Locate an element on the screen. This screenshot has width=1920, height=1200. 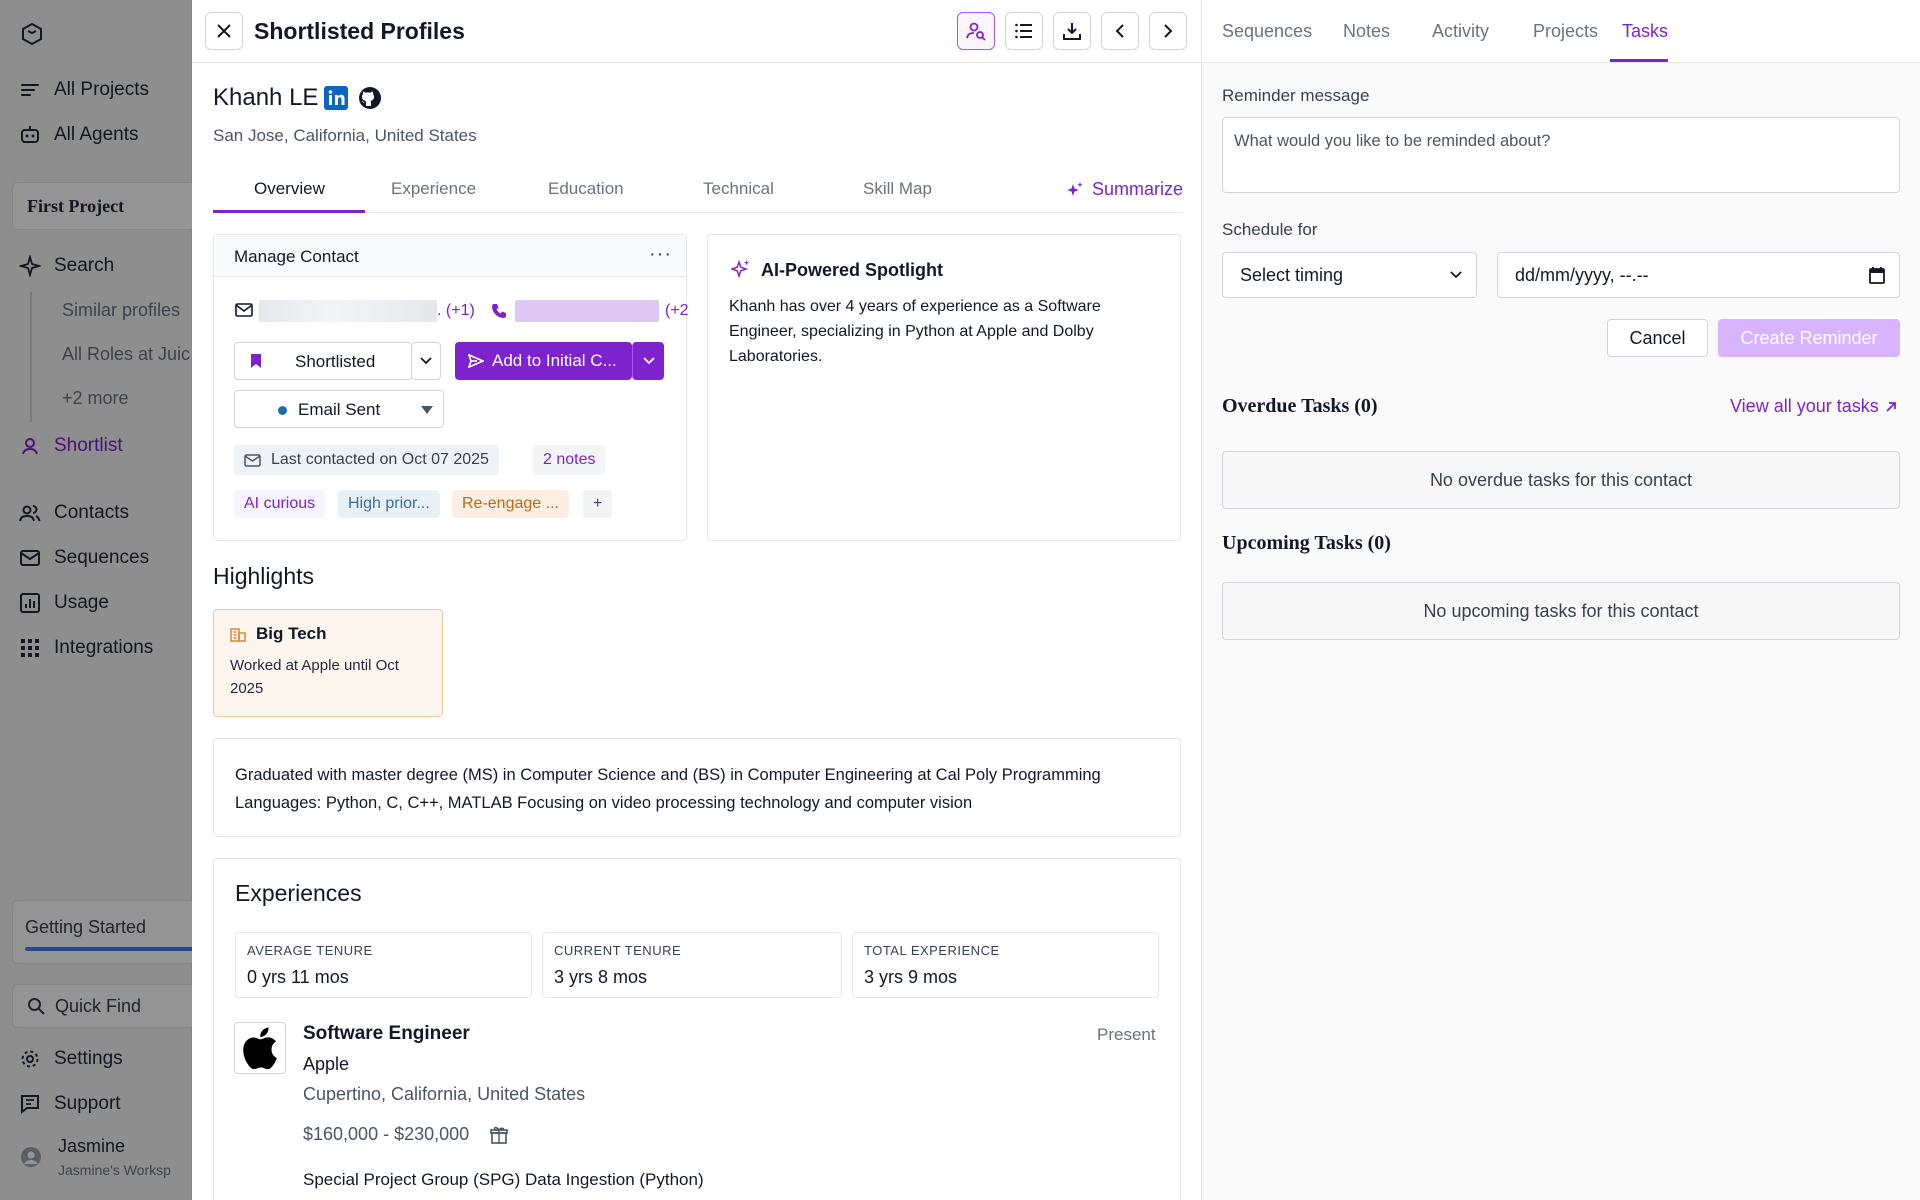
email-count: . (+1) is located at coordinates (456, 311).